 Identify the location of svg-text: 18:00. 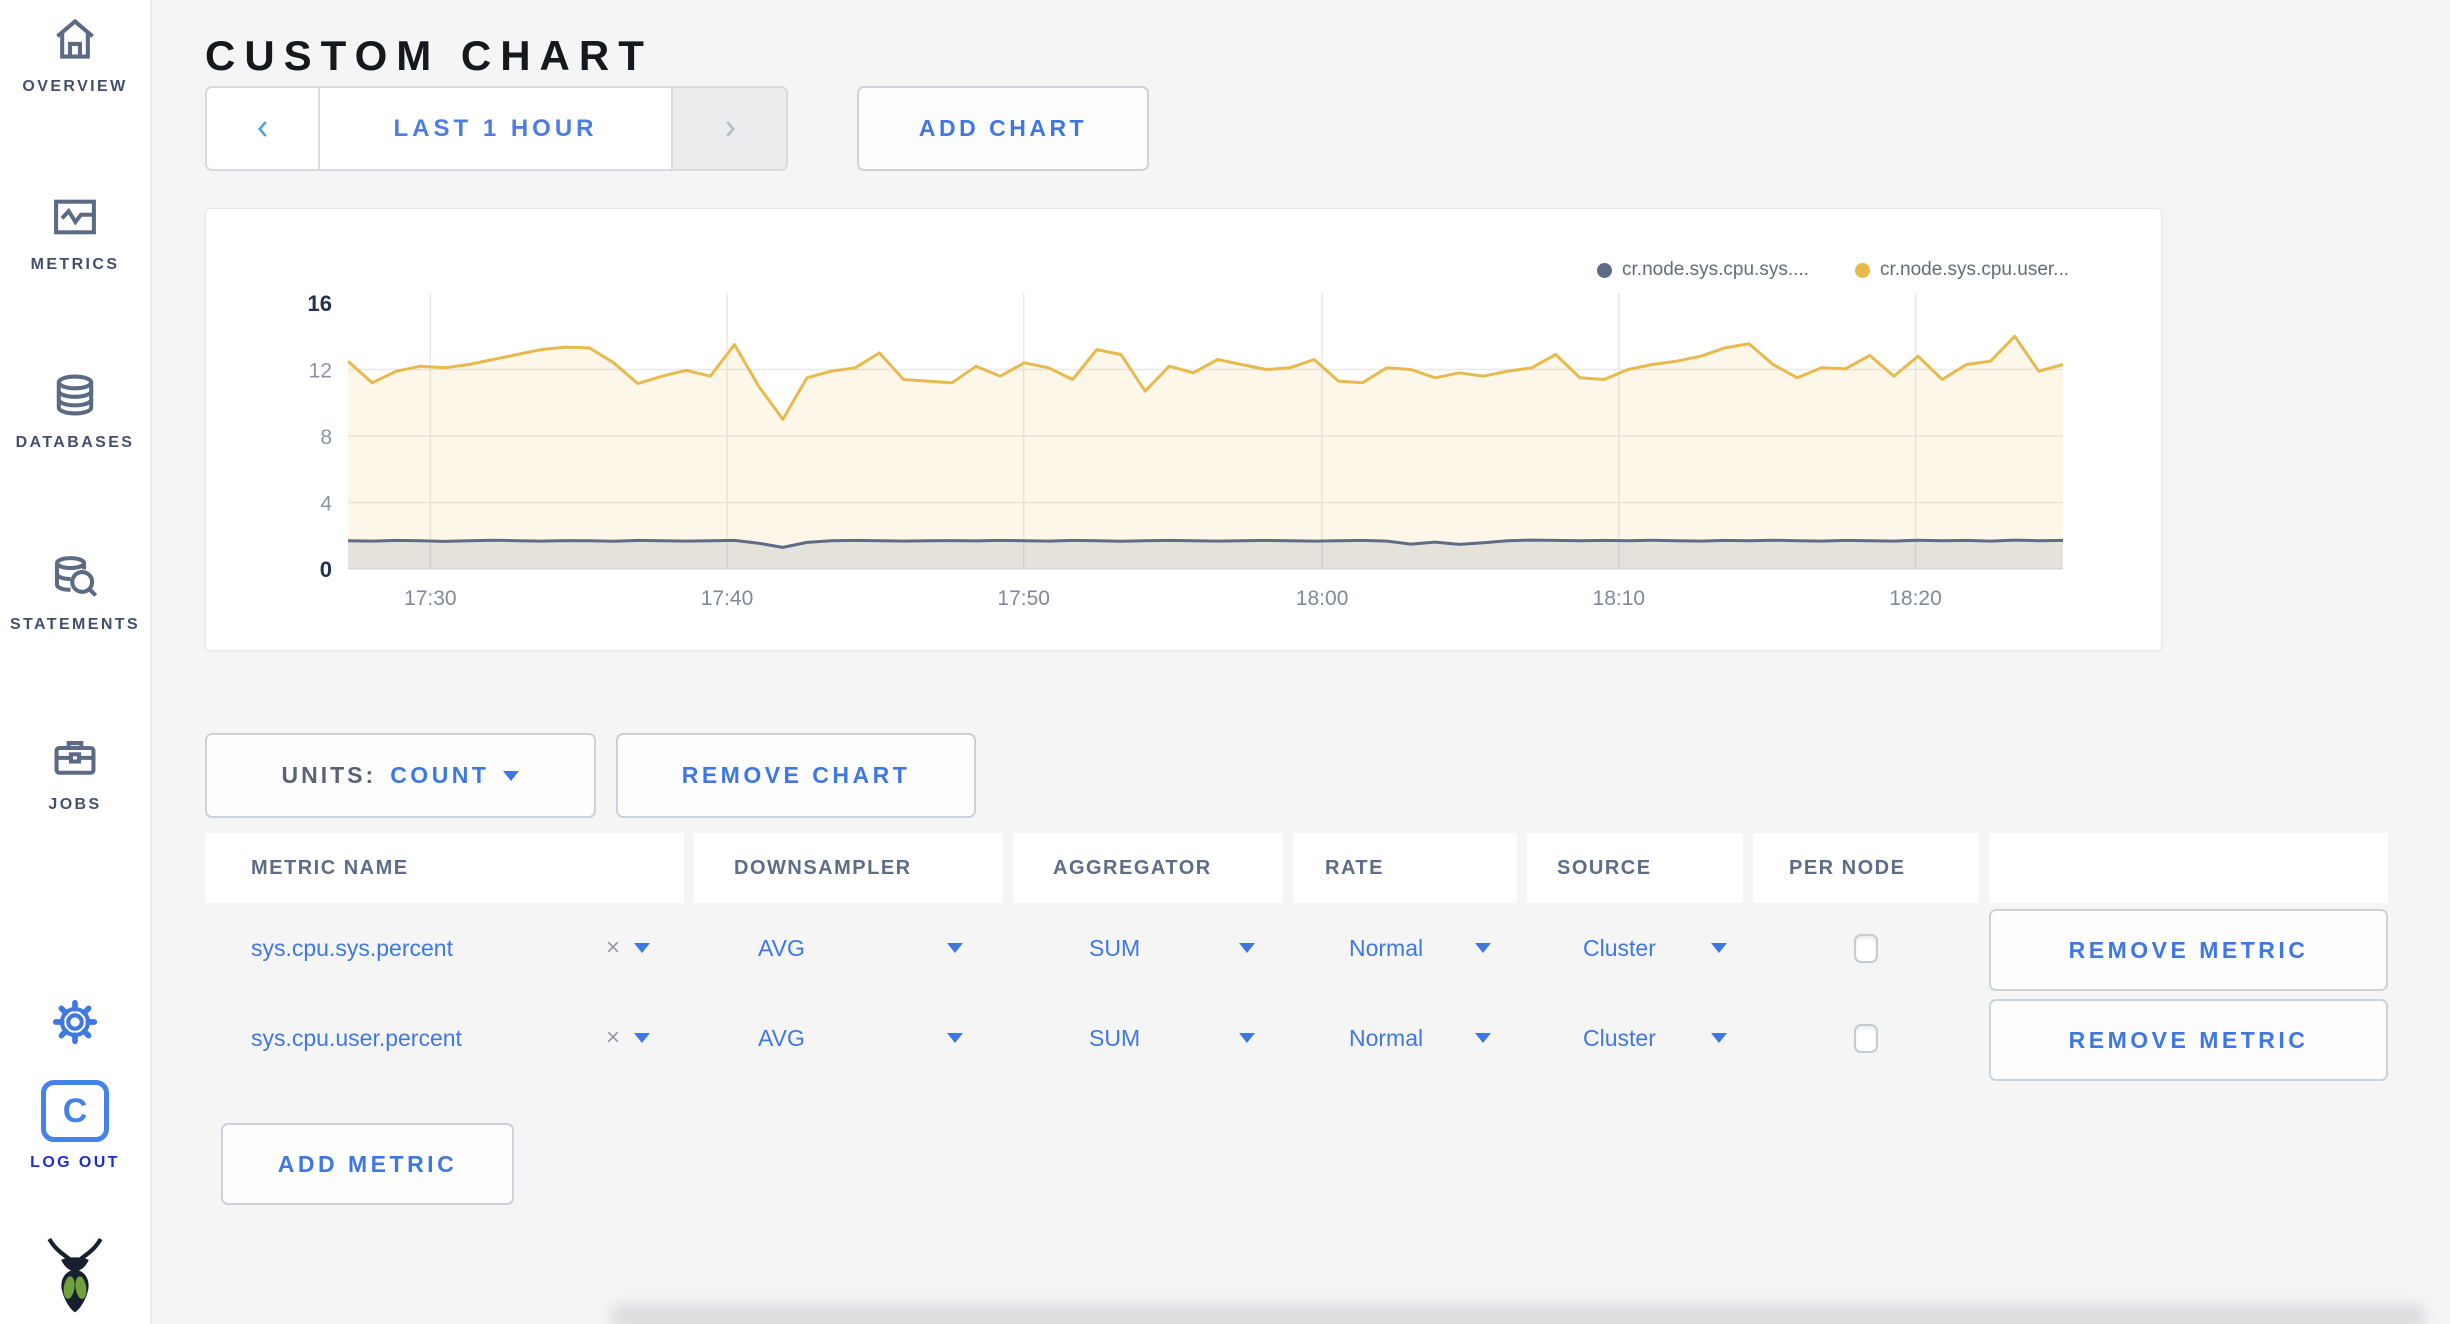
(1322, 598).